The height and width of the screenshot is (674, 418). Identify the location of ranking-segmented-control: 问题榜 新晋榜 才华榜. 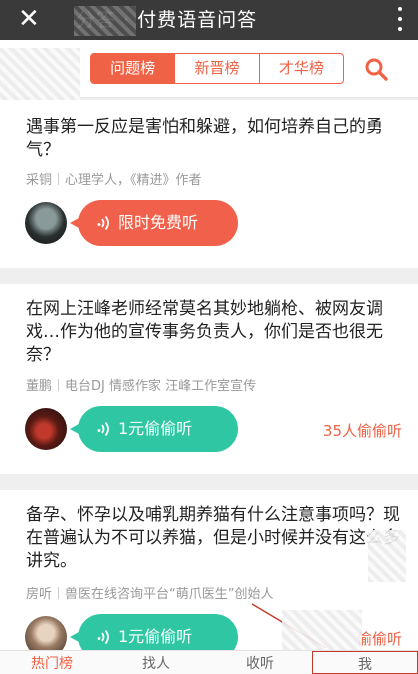
(217, 68).